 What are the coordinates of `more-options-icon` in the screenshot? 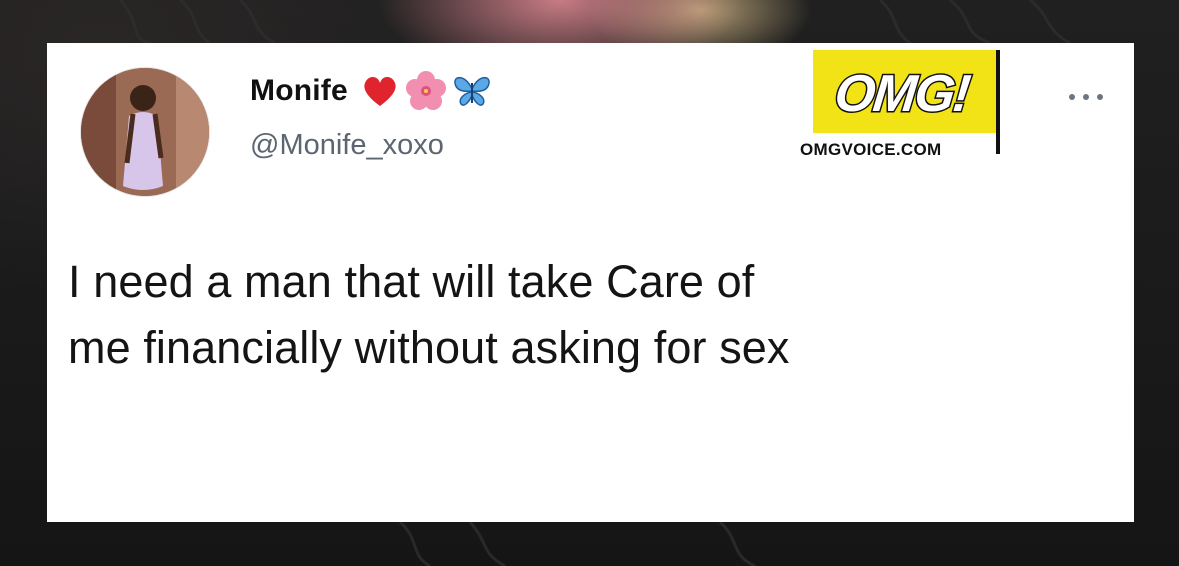 It's located at (1086, 95).